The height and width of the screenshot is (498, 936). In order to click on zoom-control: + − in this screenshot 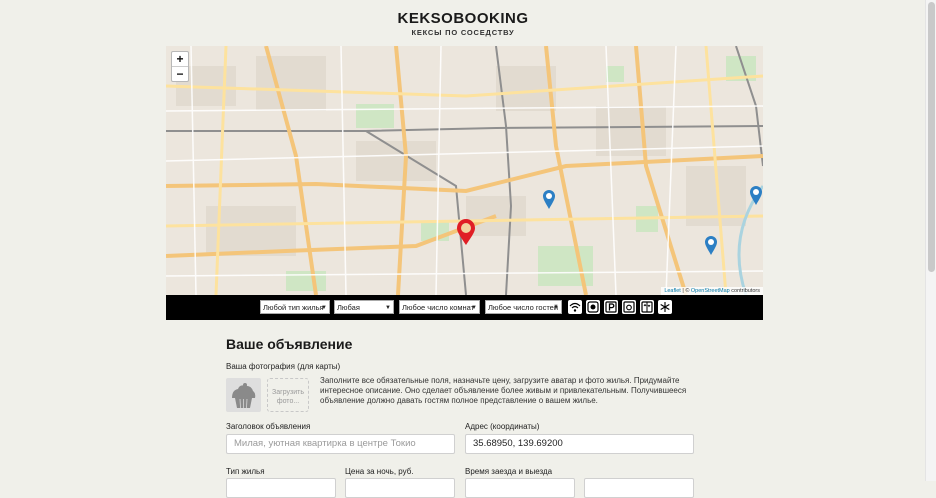, I will do `click(180, 66)`.